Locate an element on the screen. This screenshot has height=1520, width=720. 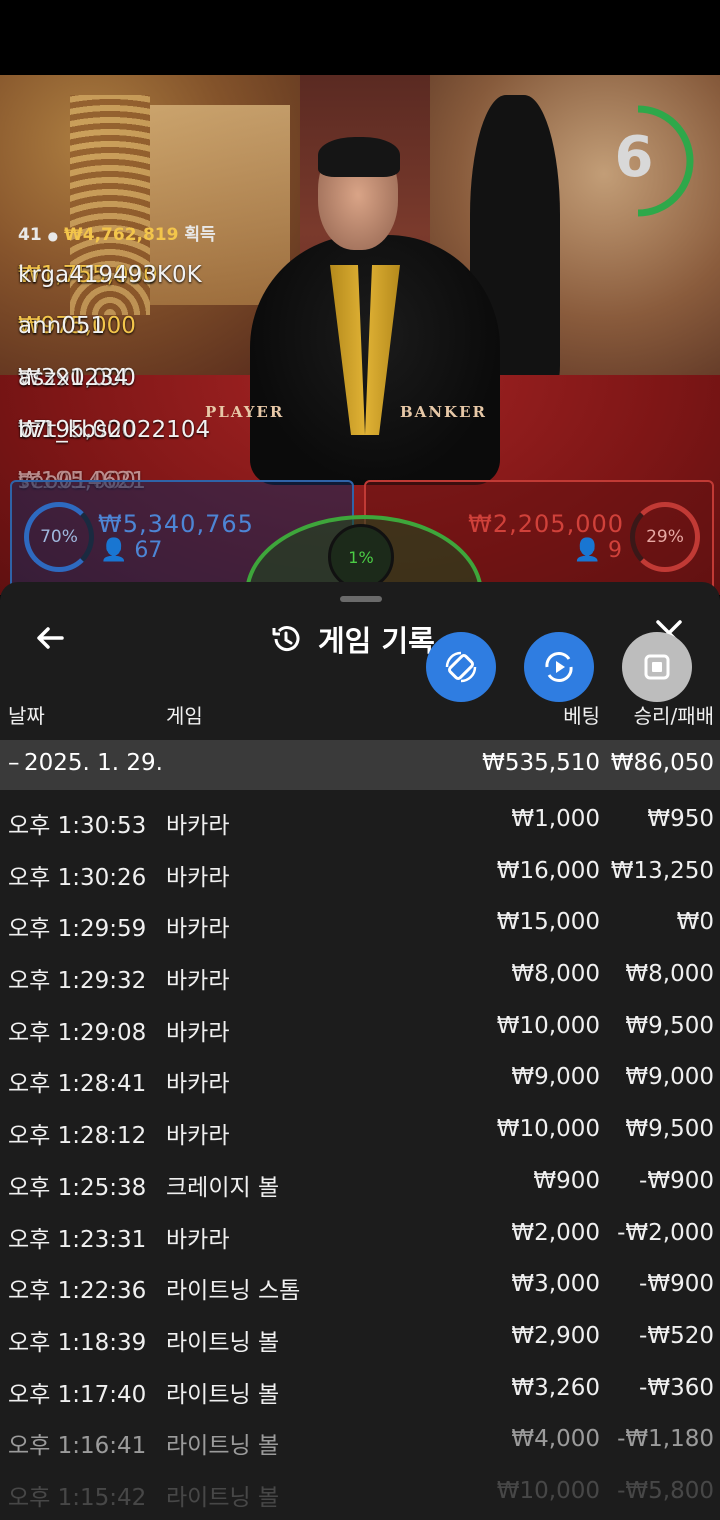
won-label: 획득 is located at coordinates (200, 235).